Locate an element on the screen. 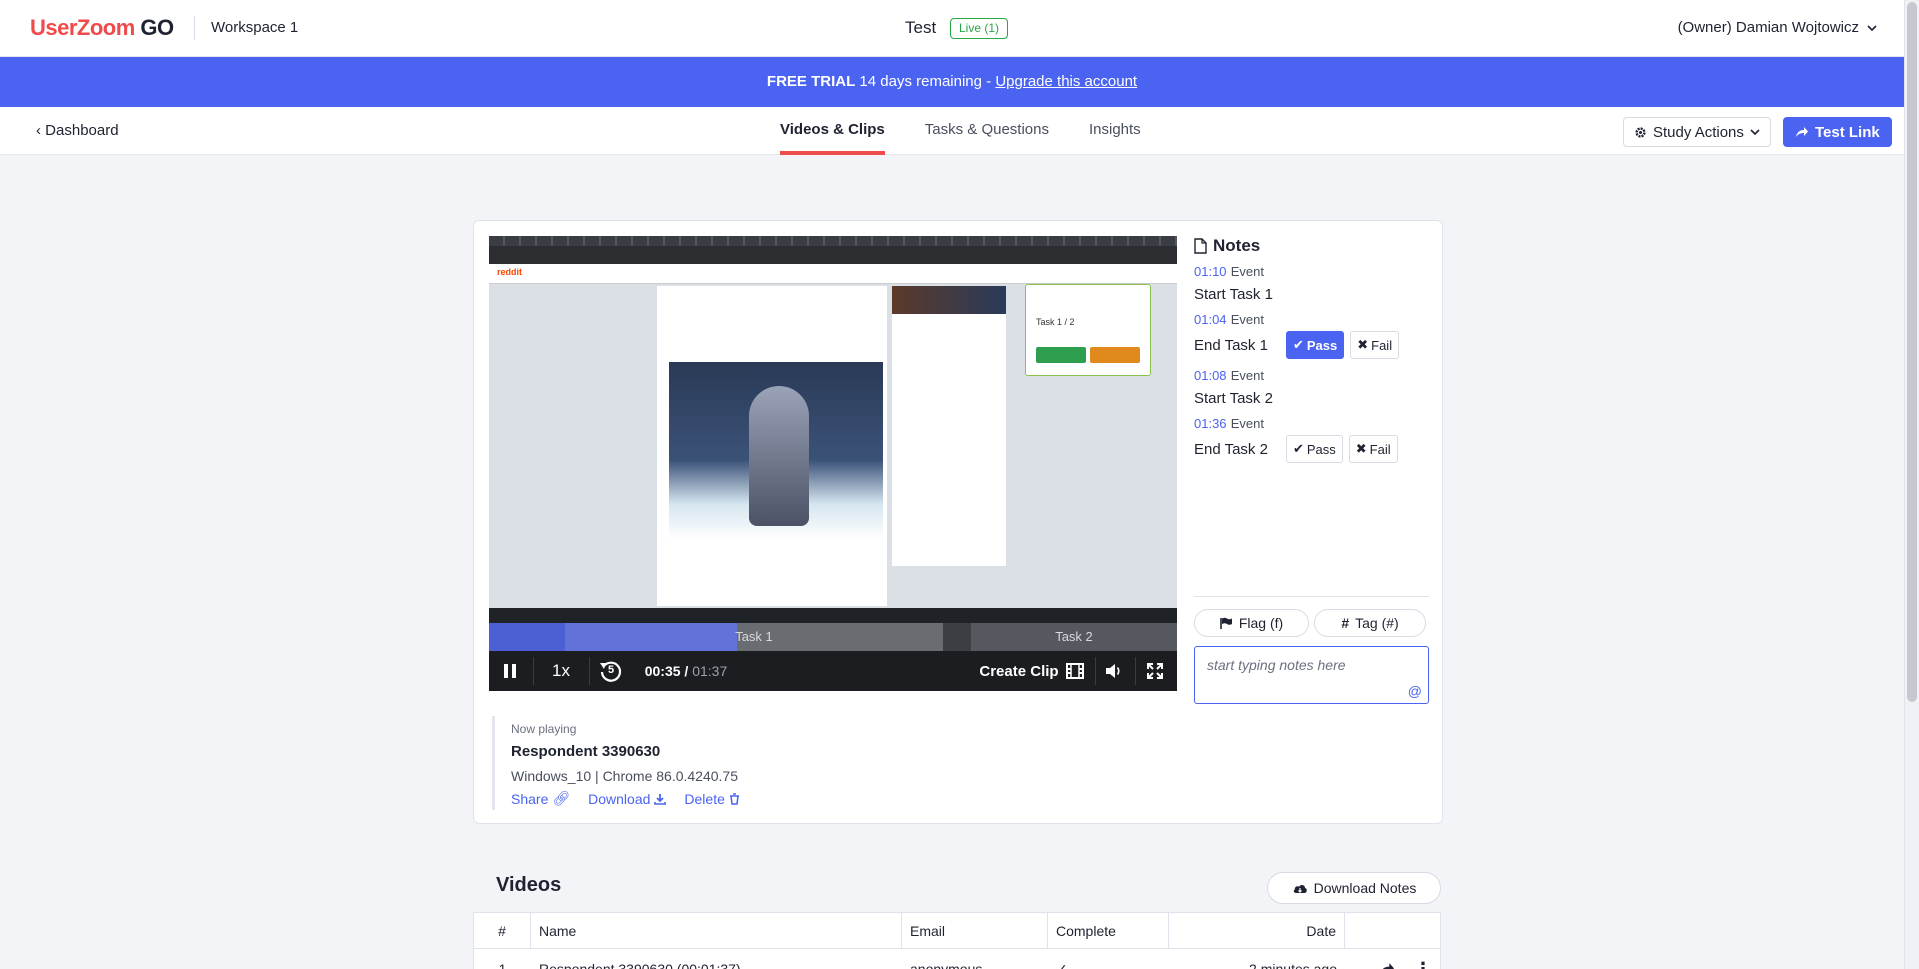 The height and width of the screenshot is (969, 1919). timeline-task-1: Task 1 is located at coordinates (754, 637).